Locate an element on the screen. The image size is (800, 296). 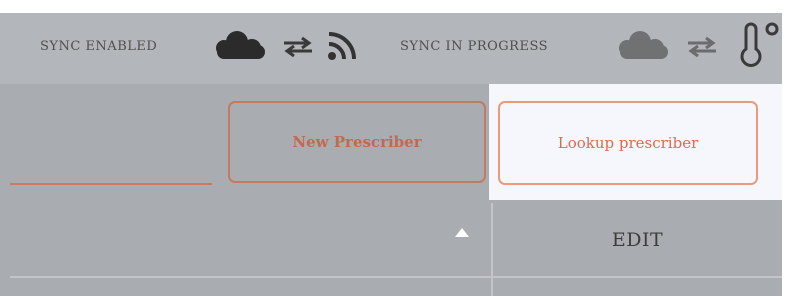
sync-enabled-label: SYNC ENABLED is located at coordinates (99, 46).